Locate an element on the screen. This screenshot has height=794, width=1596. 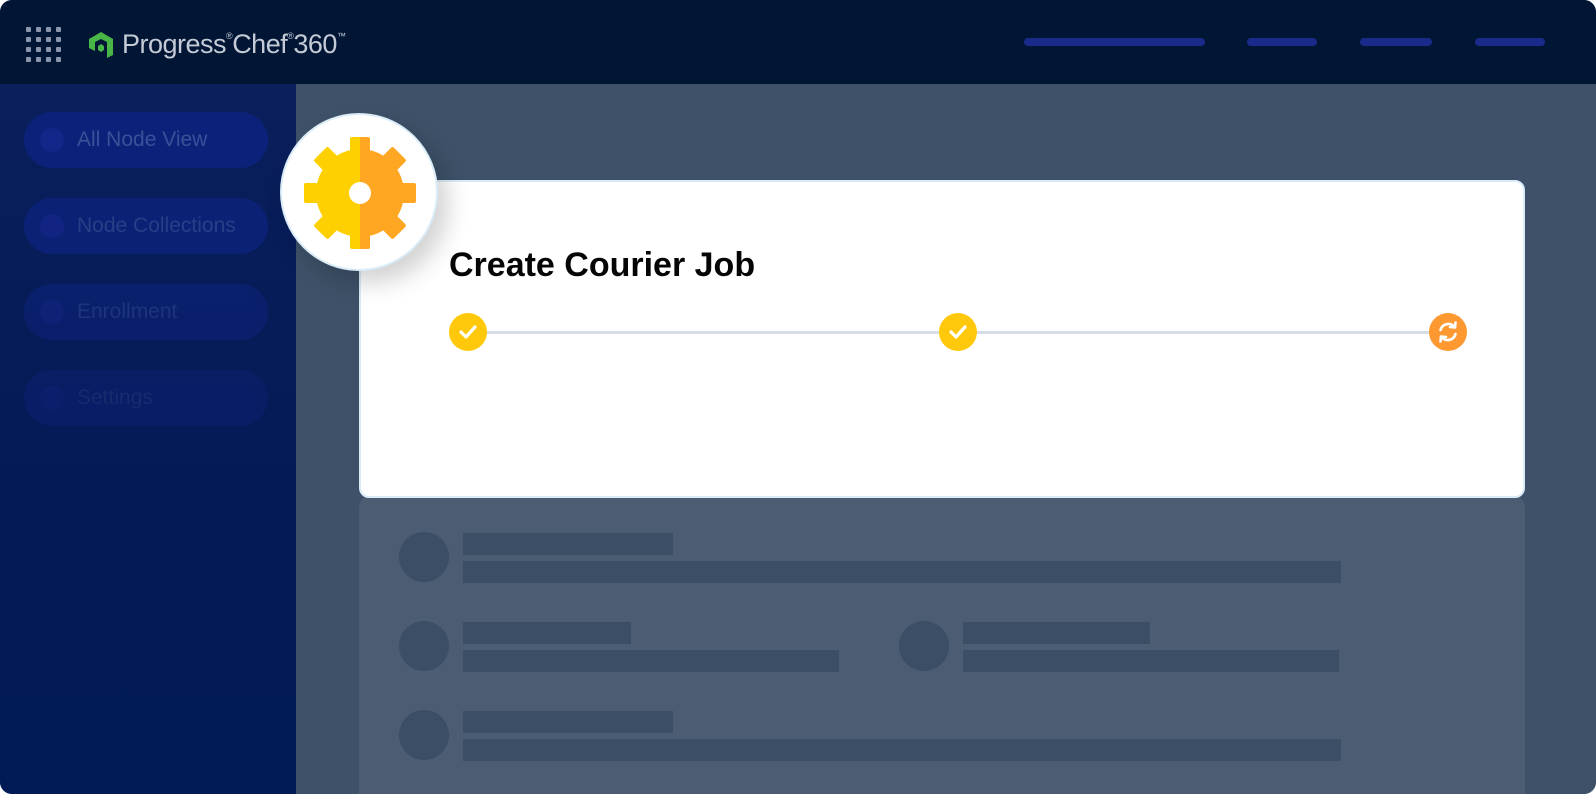
trademark: ™ is located at coordinates (341, 35).